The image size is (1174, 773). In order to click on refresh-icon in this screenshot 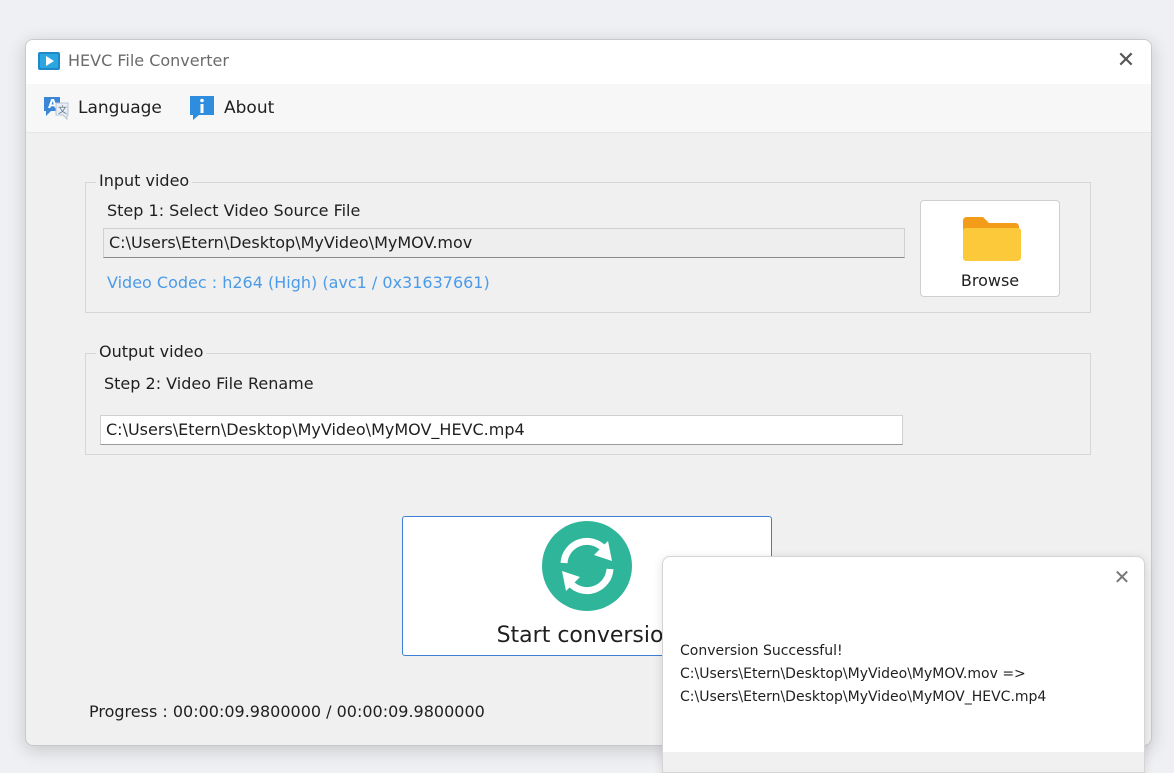, I will do `click(587, 566)`.